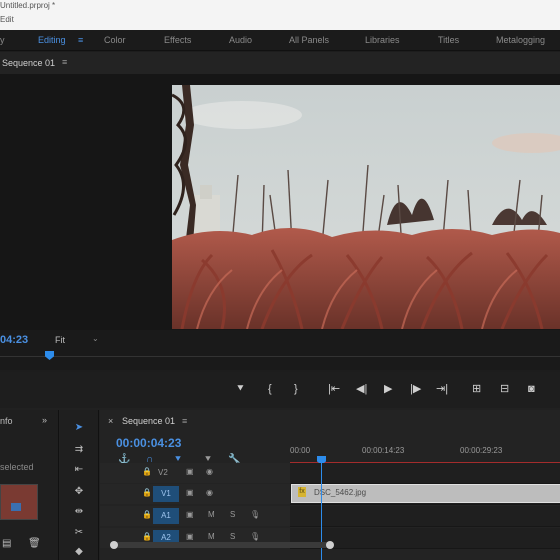 The height and width of the screenshot is (560, 560). Describe the element at coordinates (300, 450) in the screenshot. I see `ruler-tick-label: 00:00` at that location.